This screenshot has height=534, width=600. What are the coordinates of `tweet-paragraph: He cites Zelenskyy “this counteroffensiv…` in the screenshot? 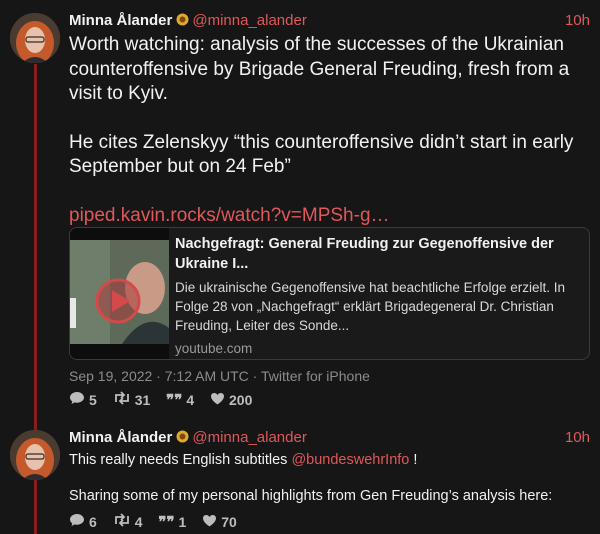 It's located at (321, 154).